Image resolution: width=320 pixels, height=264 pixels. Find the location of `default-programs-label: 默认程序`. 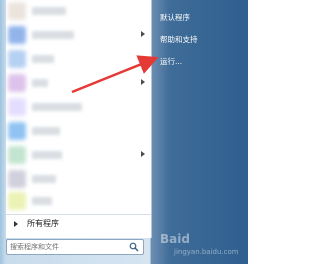

default-programs-label: 默认程序 is located at coordinates (175, 17).